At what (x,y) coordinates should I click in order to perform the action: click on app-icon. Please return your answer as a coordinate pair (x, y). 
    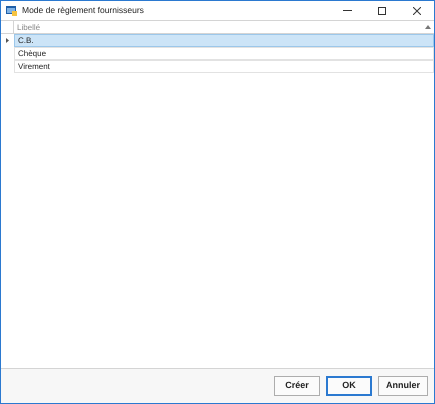
    Looking at the image, I should click on (11, 11).